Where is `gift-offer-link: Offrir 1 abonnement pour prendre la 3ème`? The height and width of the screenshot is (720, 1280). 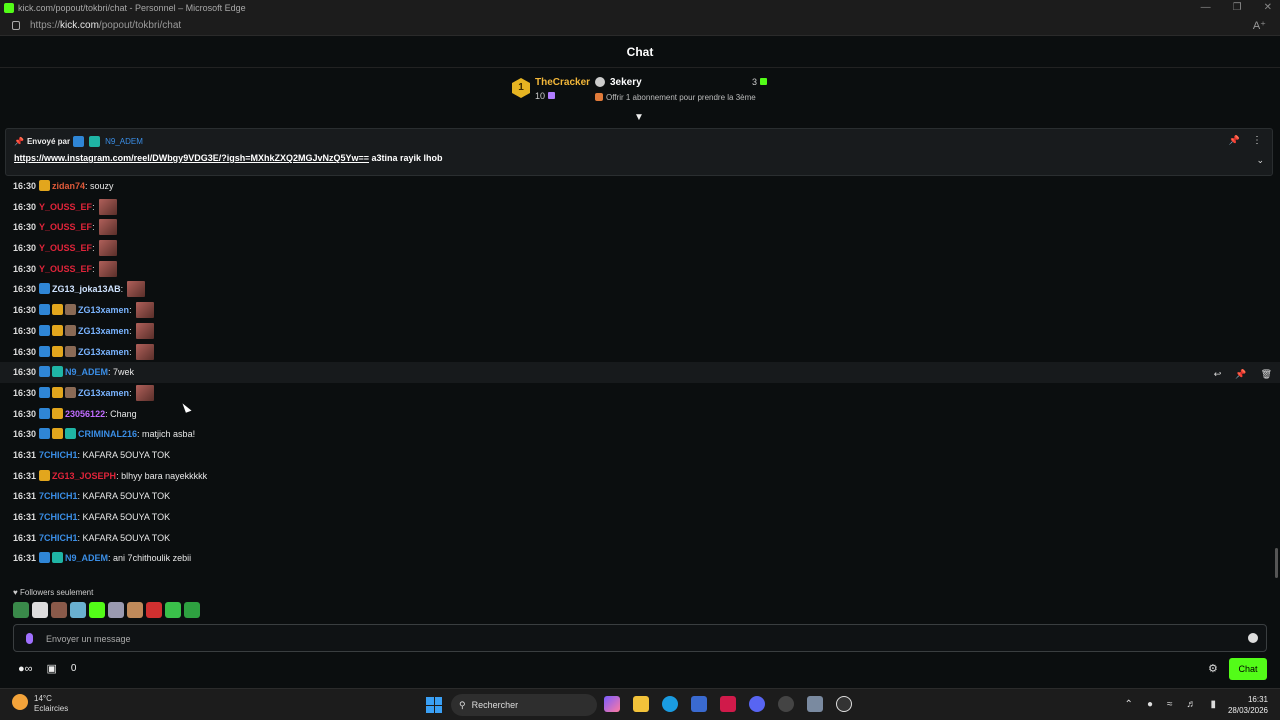 gift-offer-link: Offrir 1 abonnement pour prendre la 3ème is located at coordinates (675, 97).